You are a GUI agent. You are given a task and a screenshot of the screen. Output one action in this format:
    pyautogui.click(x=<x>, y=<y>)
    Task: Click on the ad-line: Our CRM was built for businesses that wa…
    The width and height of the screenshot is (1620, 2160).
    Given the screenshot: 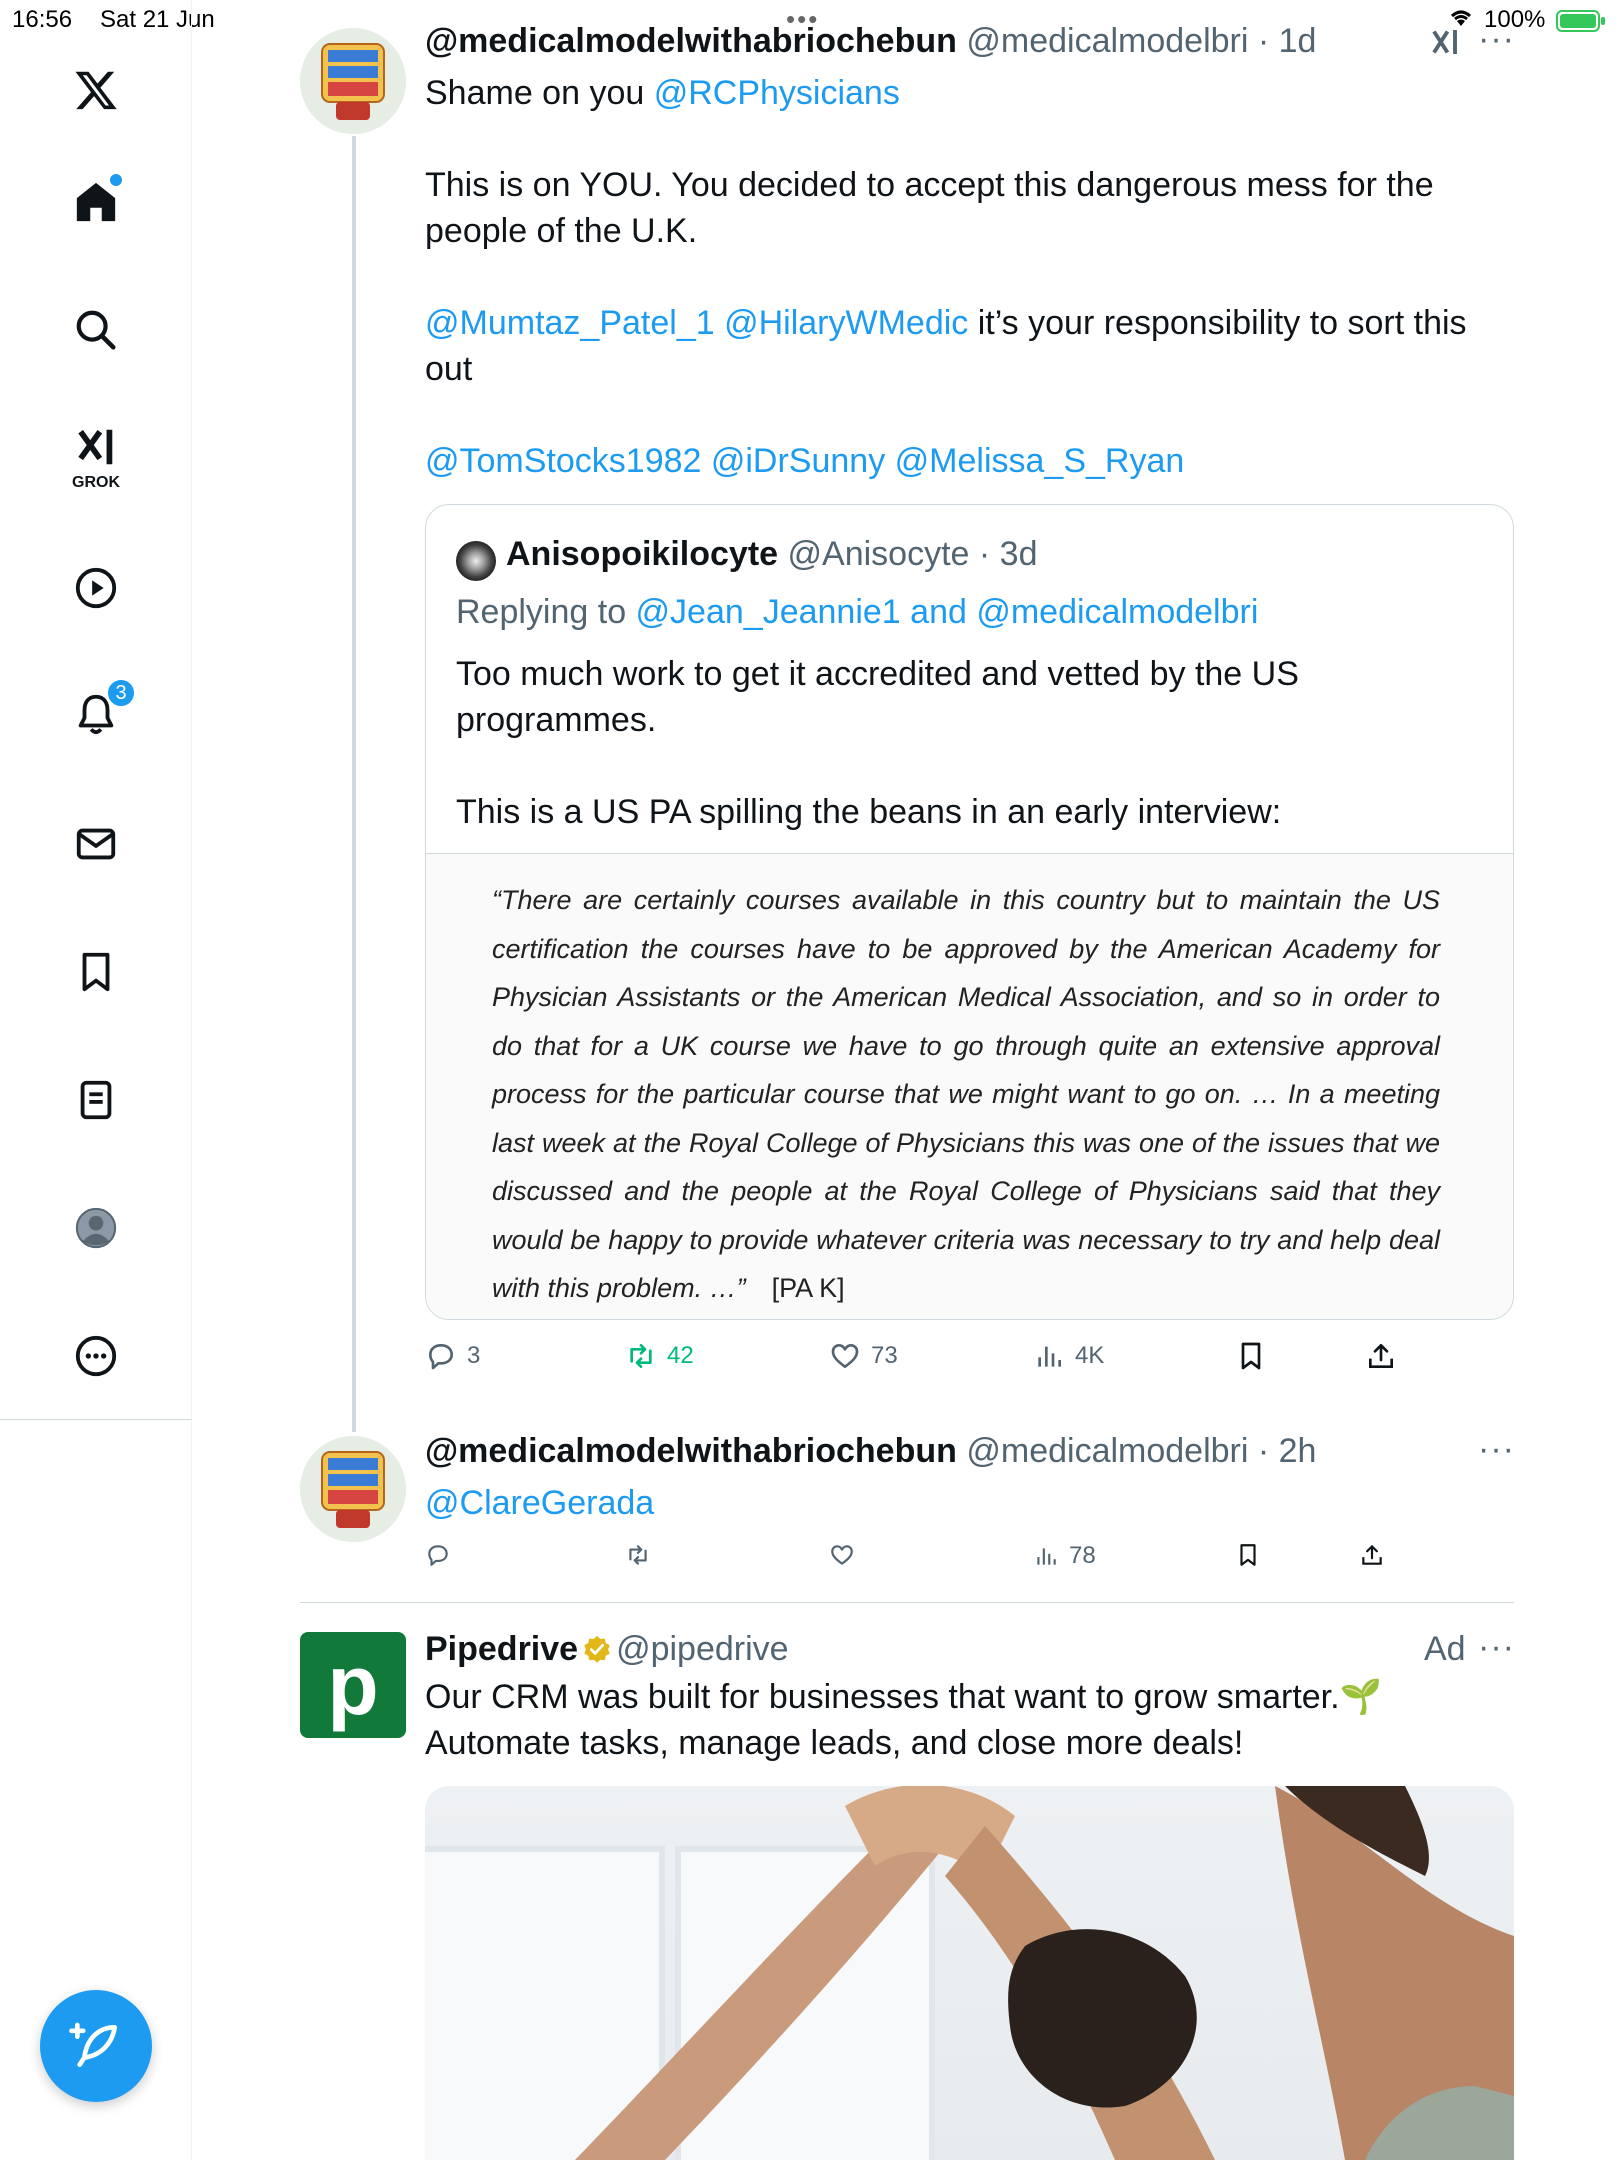 What is the action you would take?
    pyautogui.click(x=903, y=1697)
    